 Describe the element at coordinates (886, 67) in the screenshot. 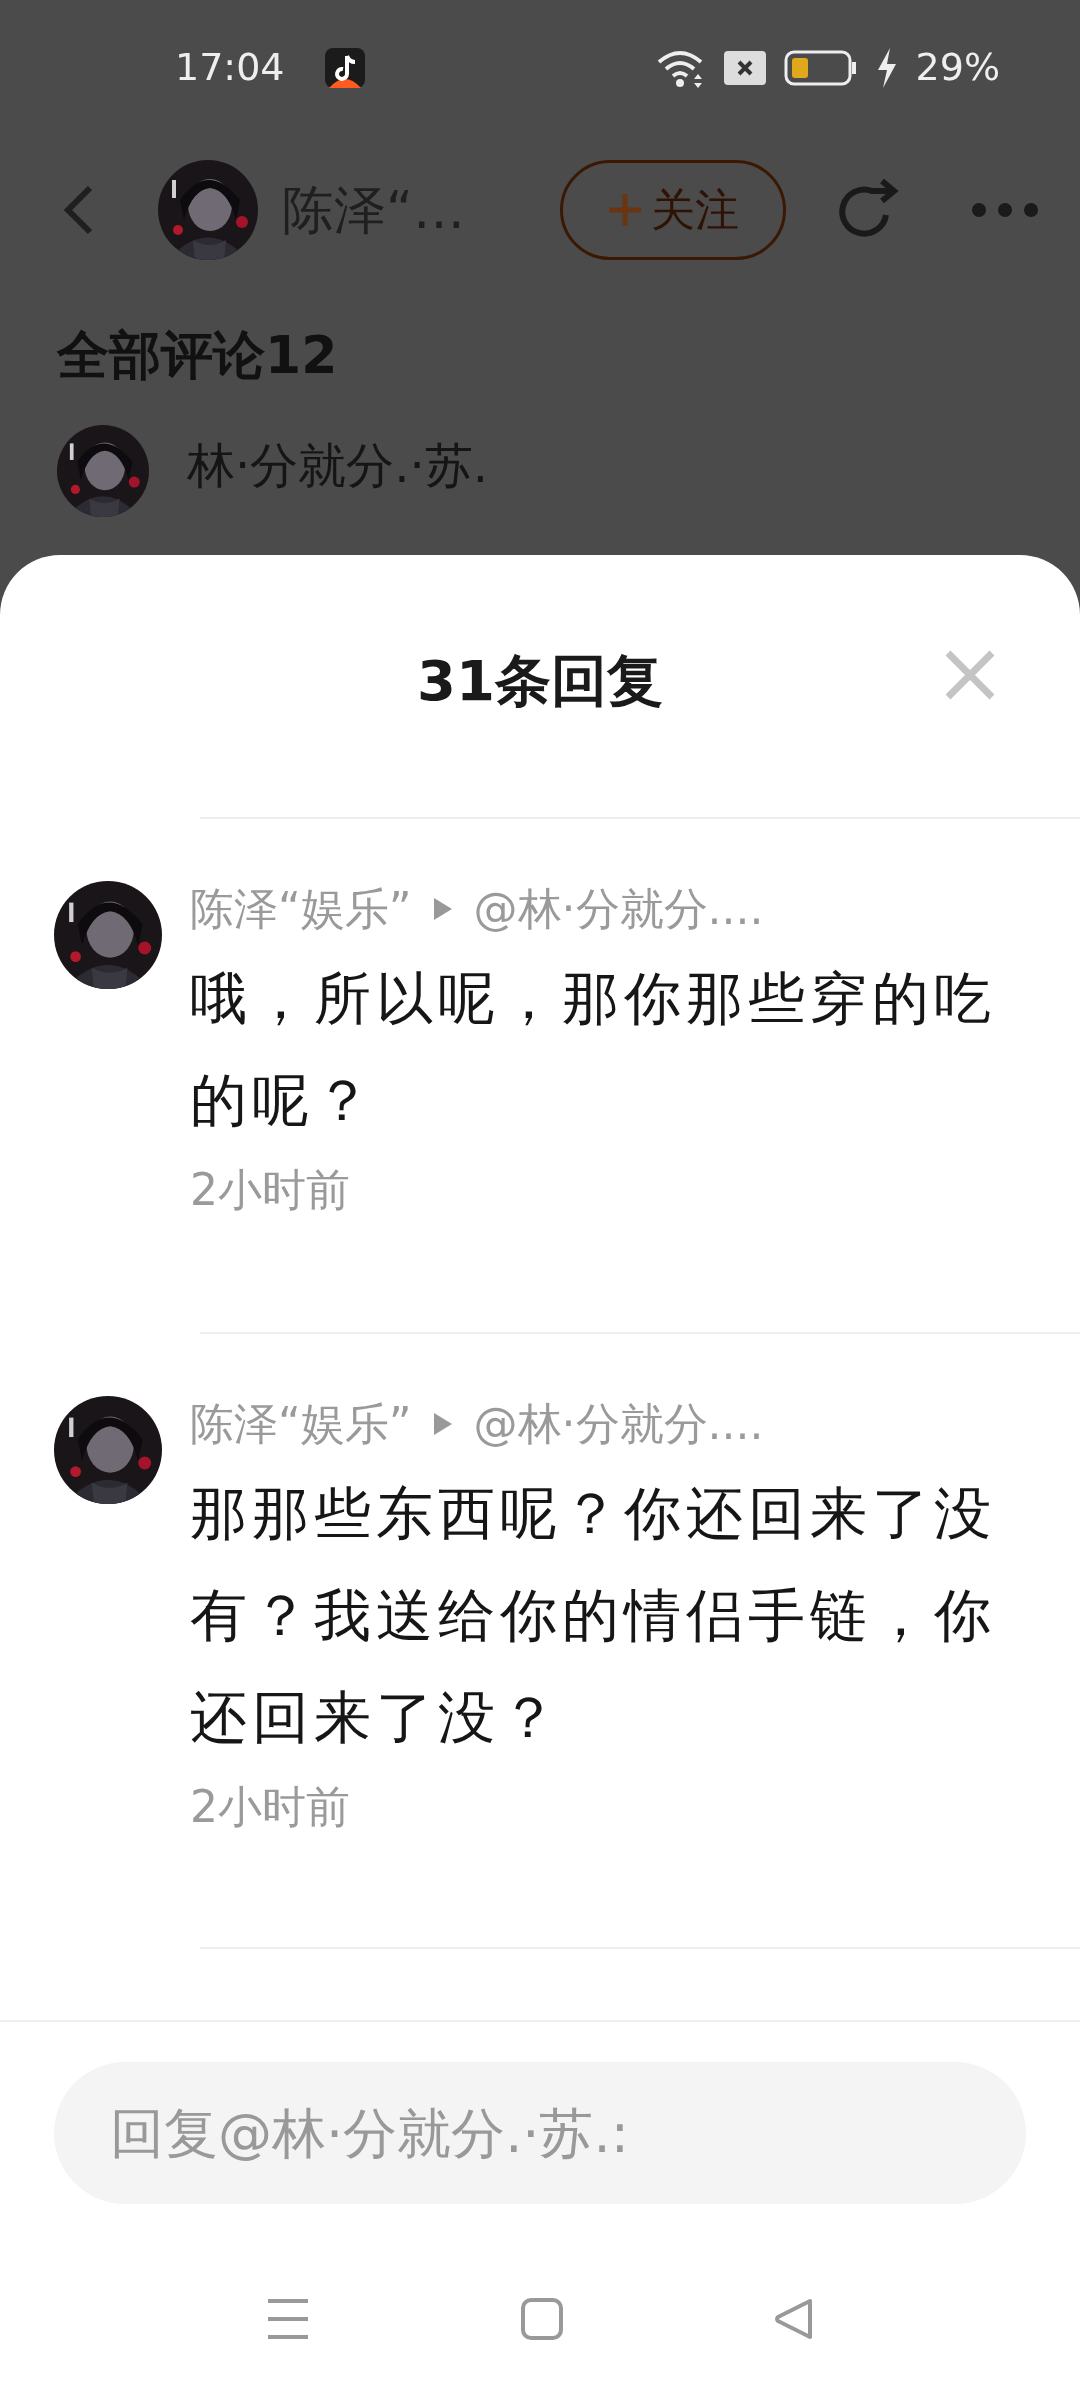

I see `charging-icon` at that location.